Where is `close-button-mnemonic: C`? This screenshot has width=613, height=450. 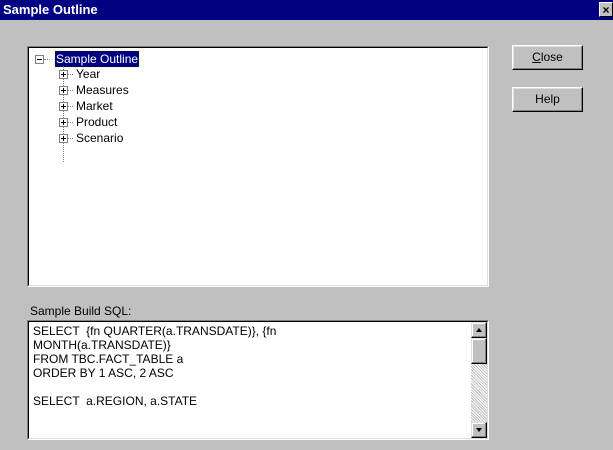
close-button-mnemonic: C is located at coordinates (536, 57).